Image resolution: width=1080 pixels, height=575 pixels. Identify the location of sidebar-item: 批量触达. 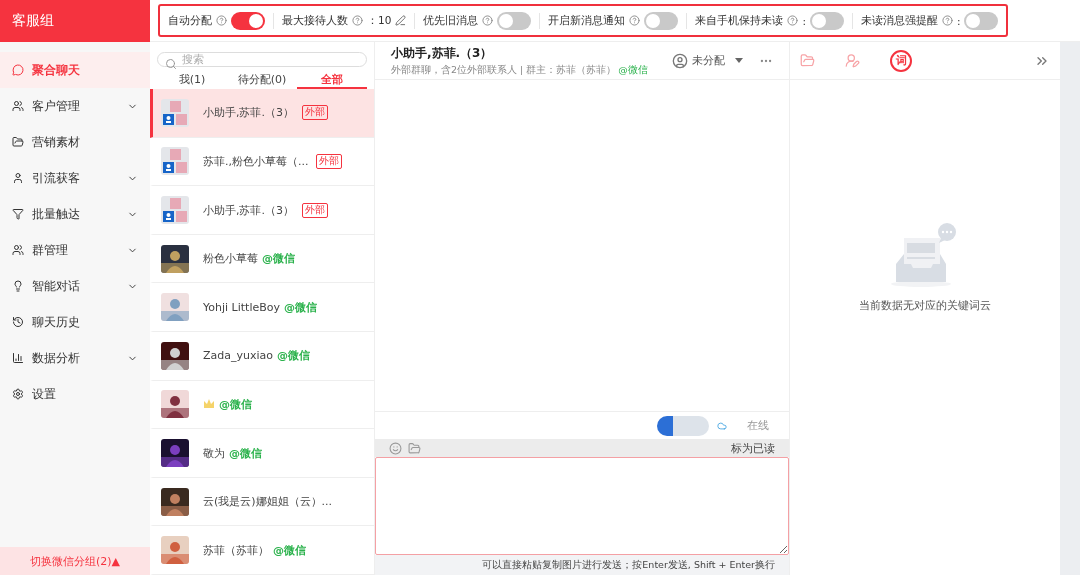
(75, 214).